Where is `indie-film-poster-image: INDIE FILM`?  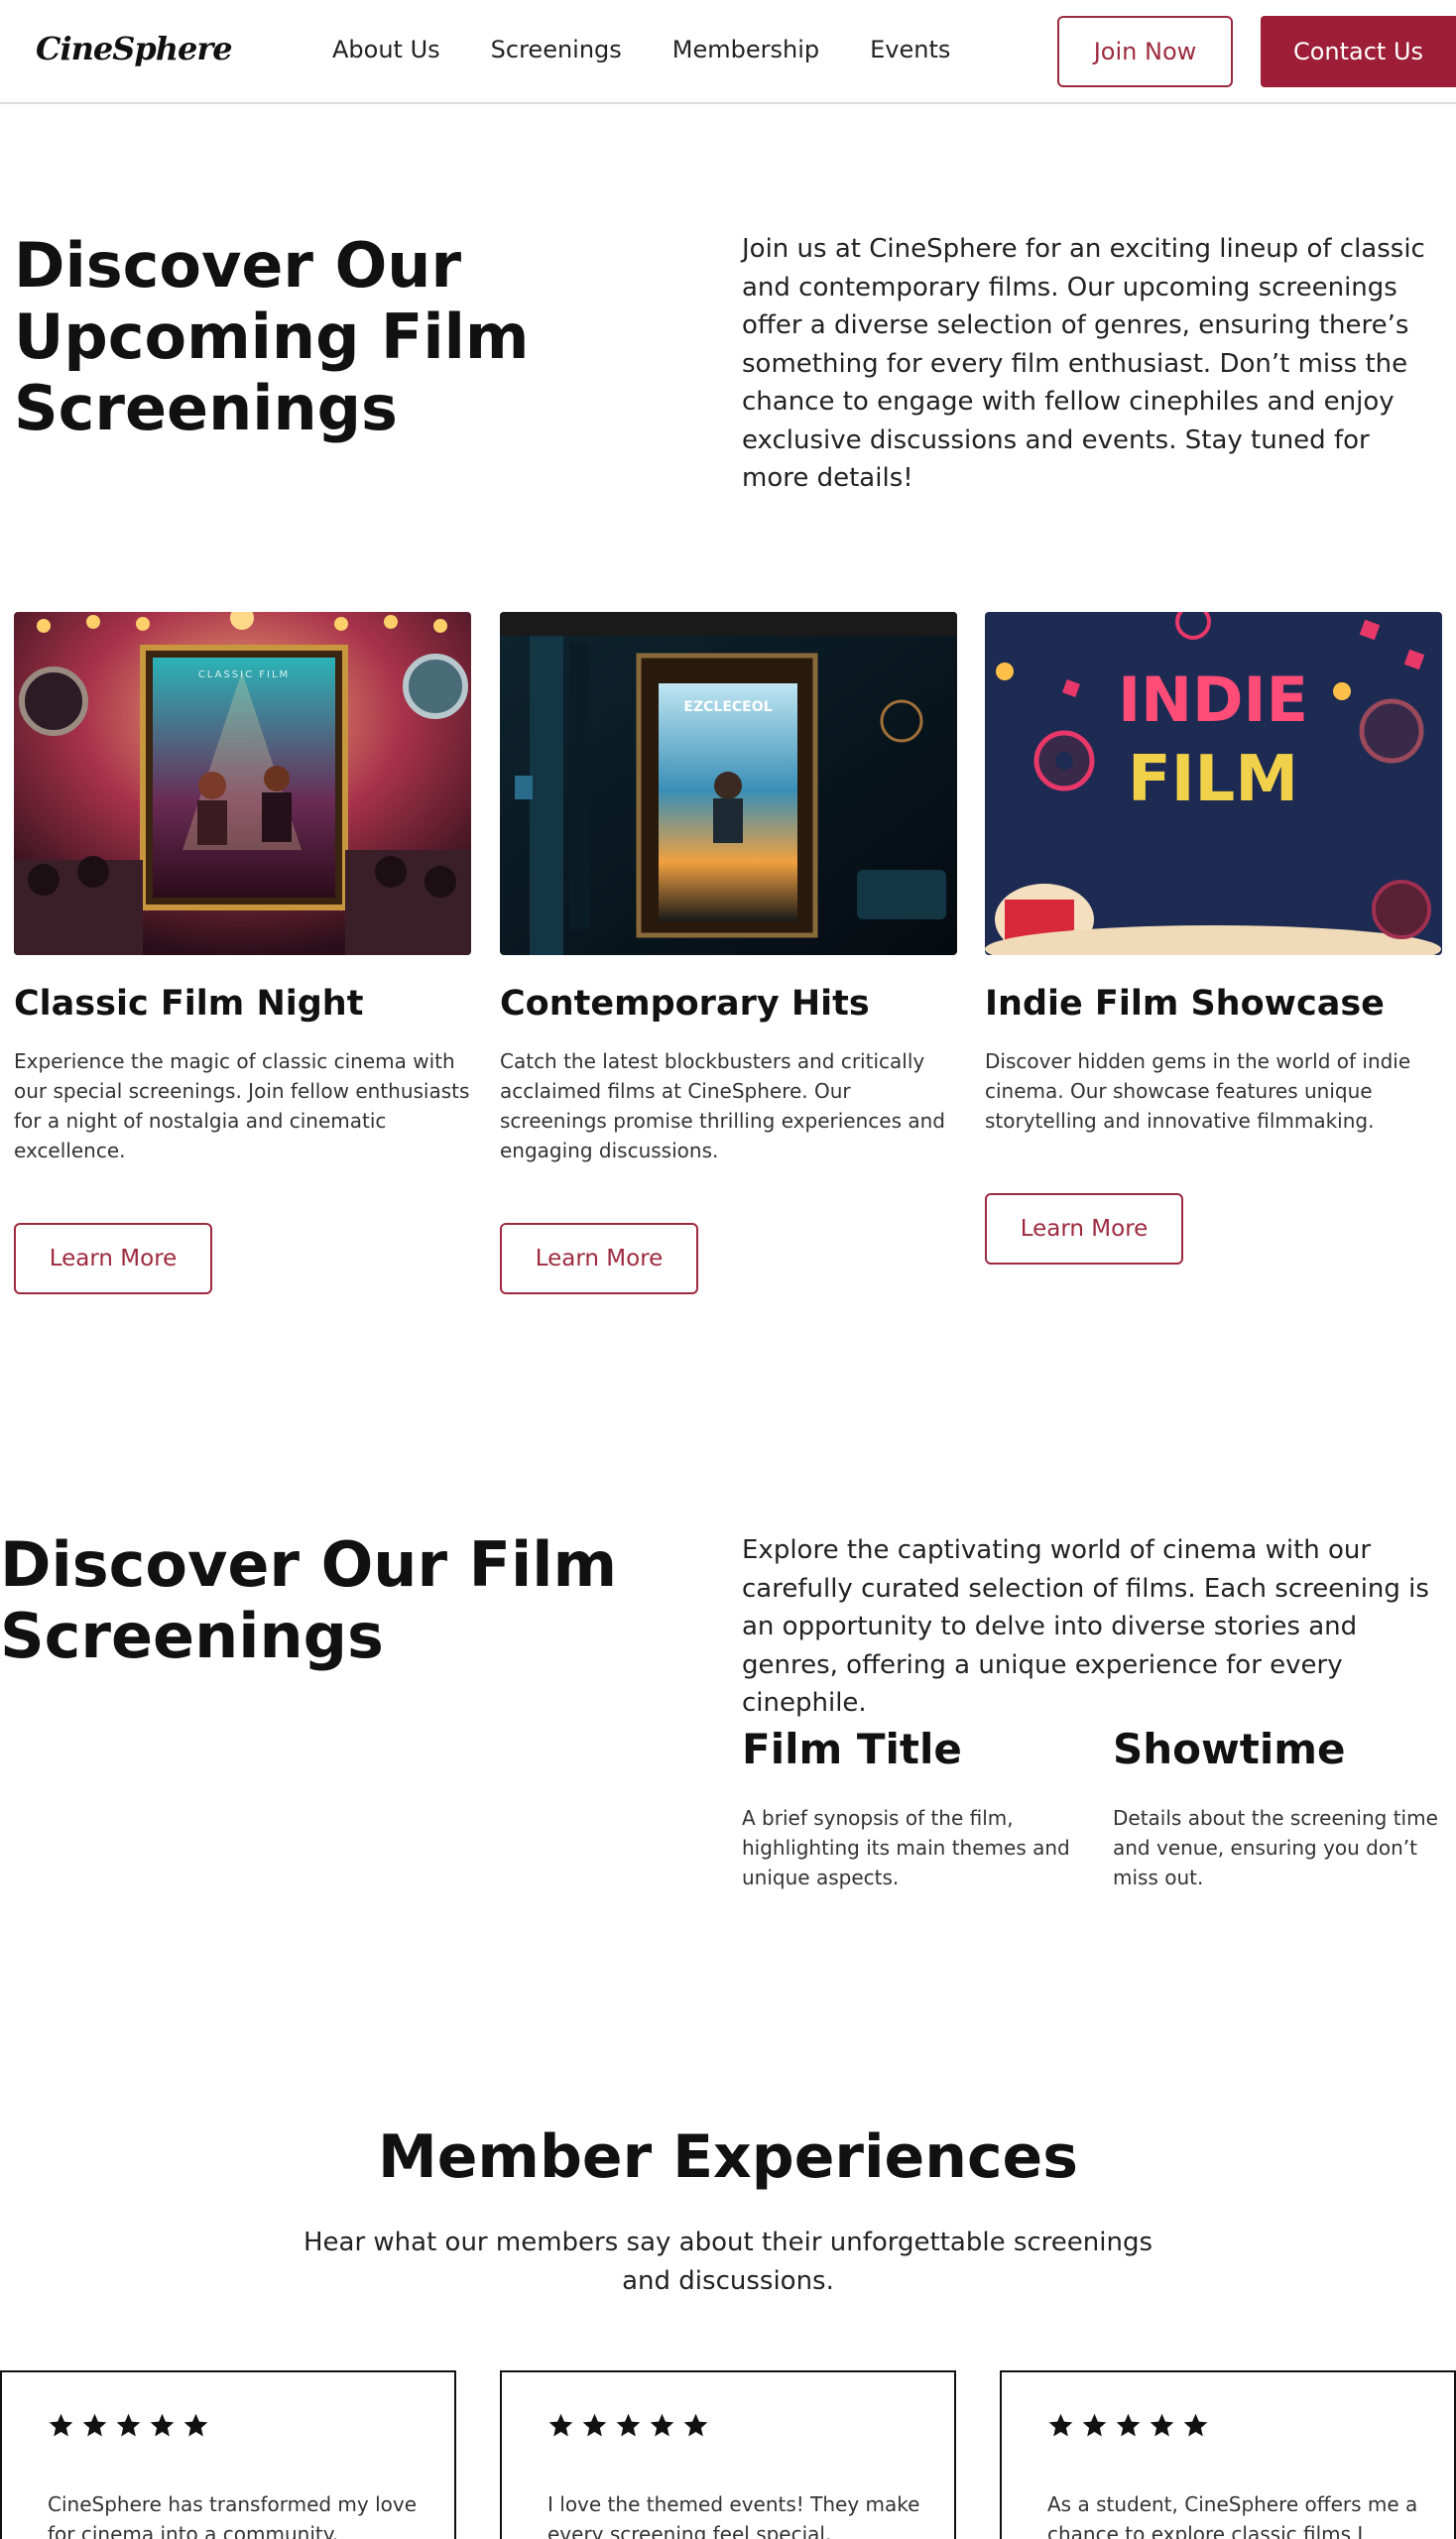 indie-film-poster-image: INDIE FILM is located at coordinates (1213, 784).